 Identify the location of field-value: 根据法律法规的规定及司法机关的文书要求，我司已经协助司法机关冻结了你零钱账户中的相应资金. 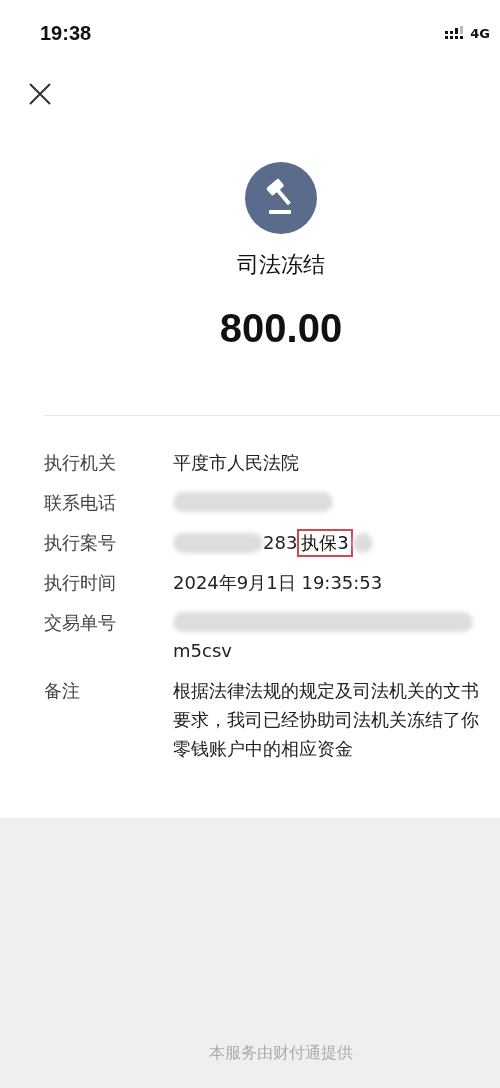
(326, 720).